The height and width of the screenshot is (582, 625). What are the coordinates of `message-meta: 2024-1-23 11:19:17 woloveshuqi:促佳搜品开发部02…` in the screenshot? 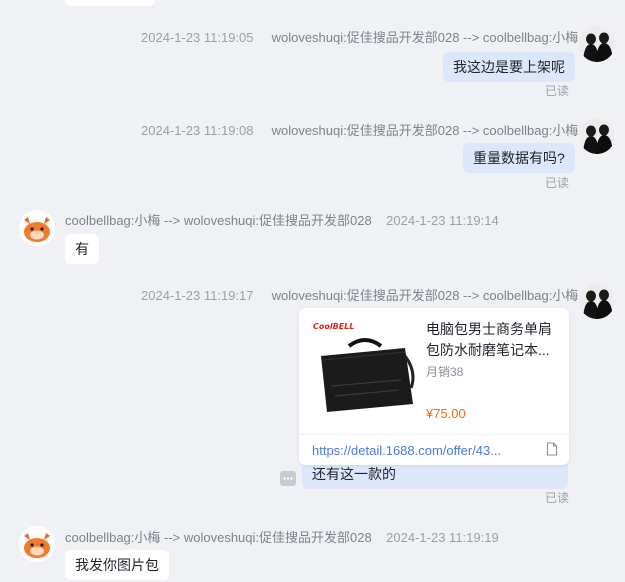 It's located at (359, 294).